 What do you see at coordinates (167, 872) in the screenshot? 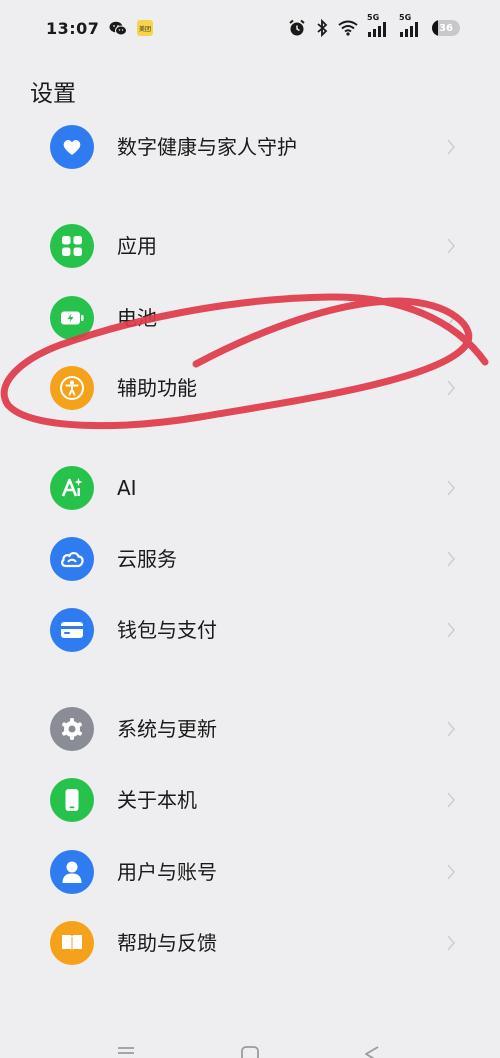
I see `settings-item-label: 用户与账号` at bounding box center [167, 872].